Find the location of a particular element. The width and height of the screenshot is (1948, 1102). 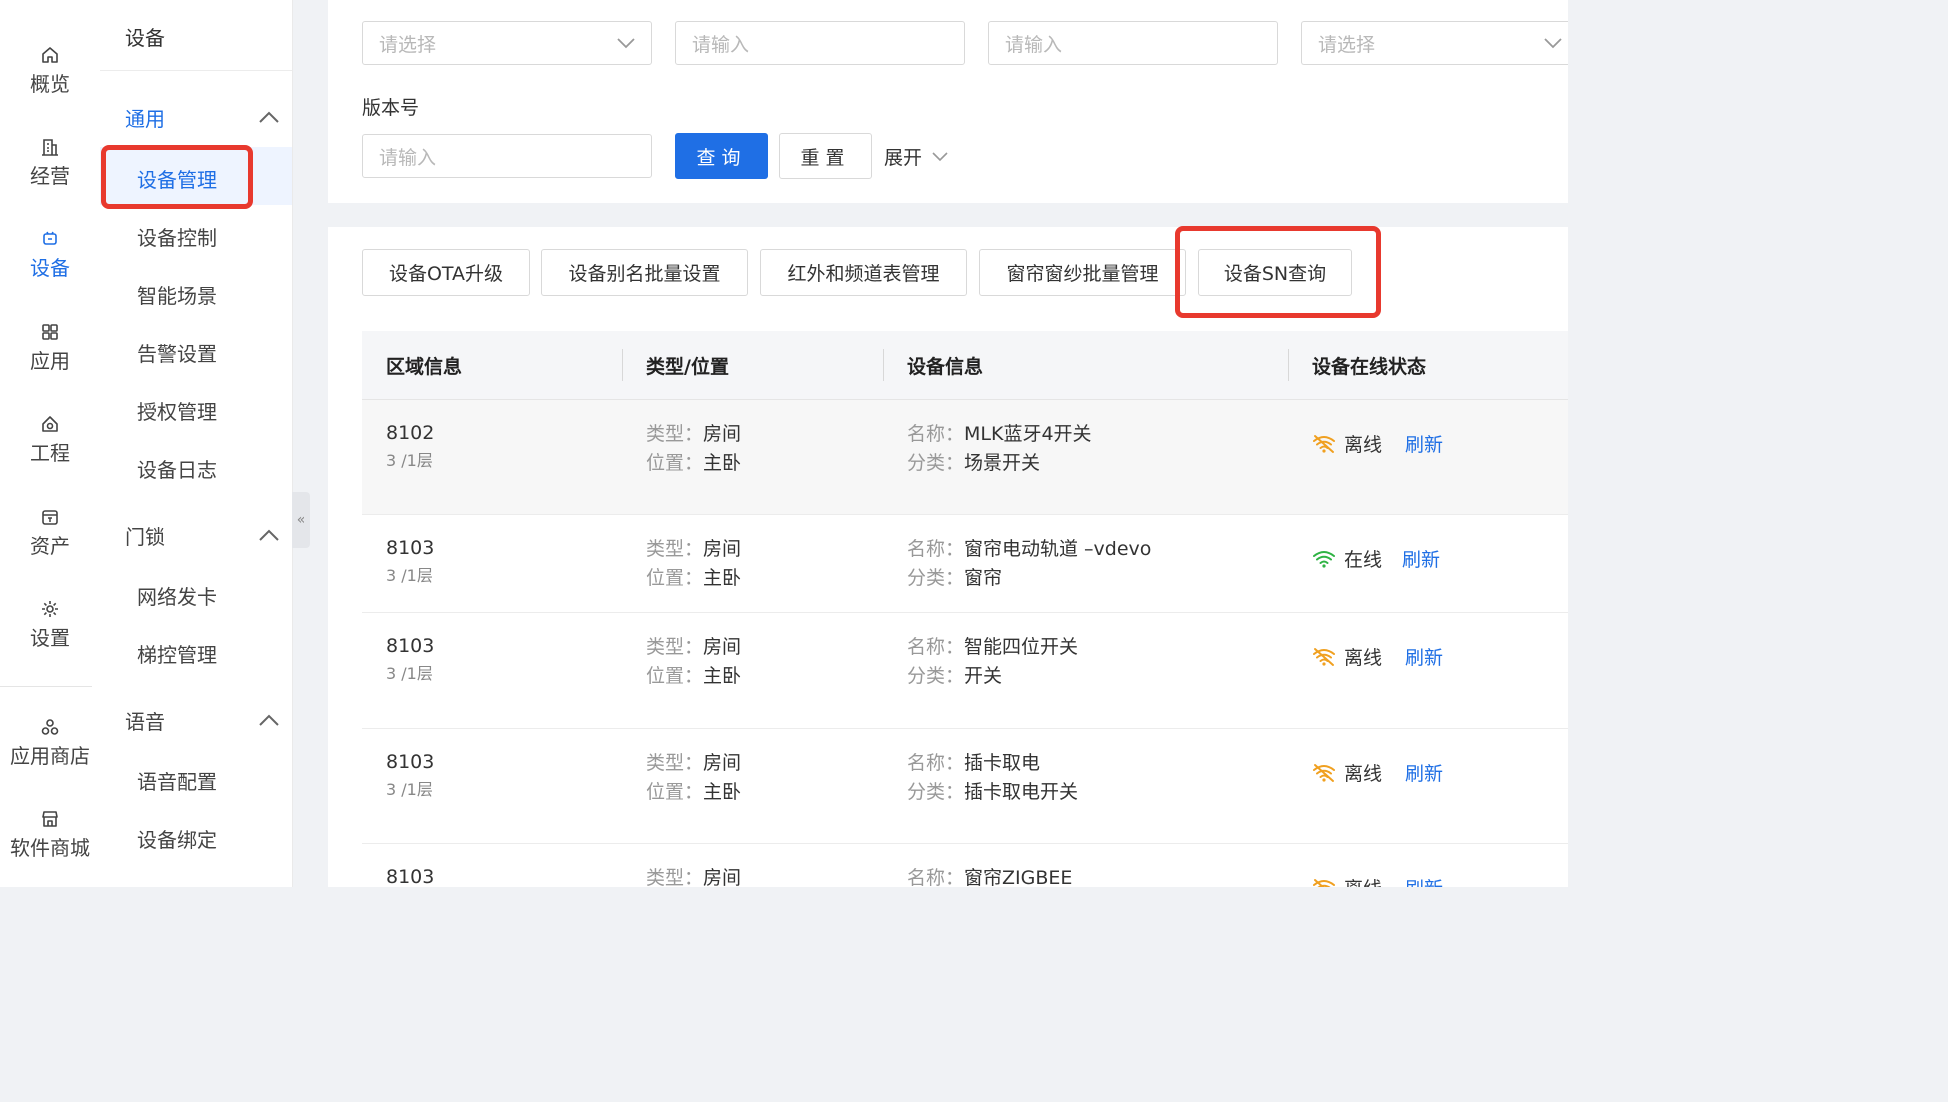

menu-item-device-binding: 设备绑定 is located at coordinates (177, 838).